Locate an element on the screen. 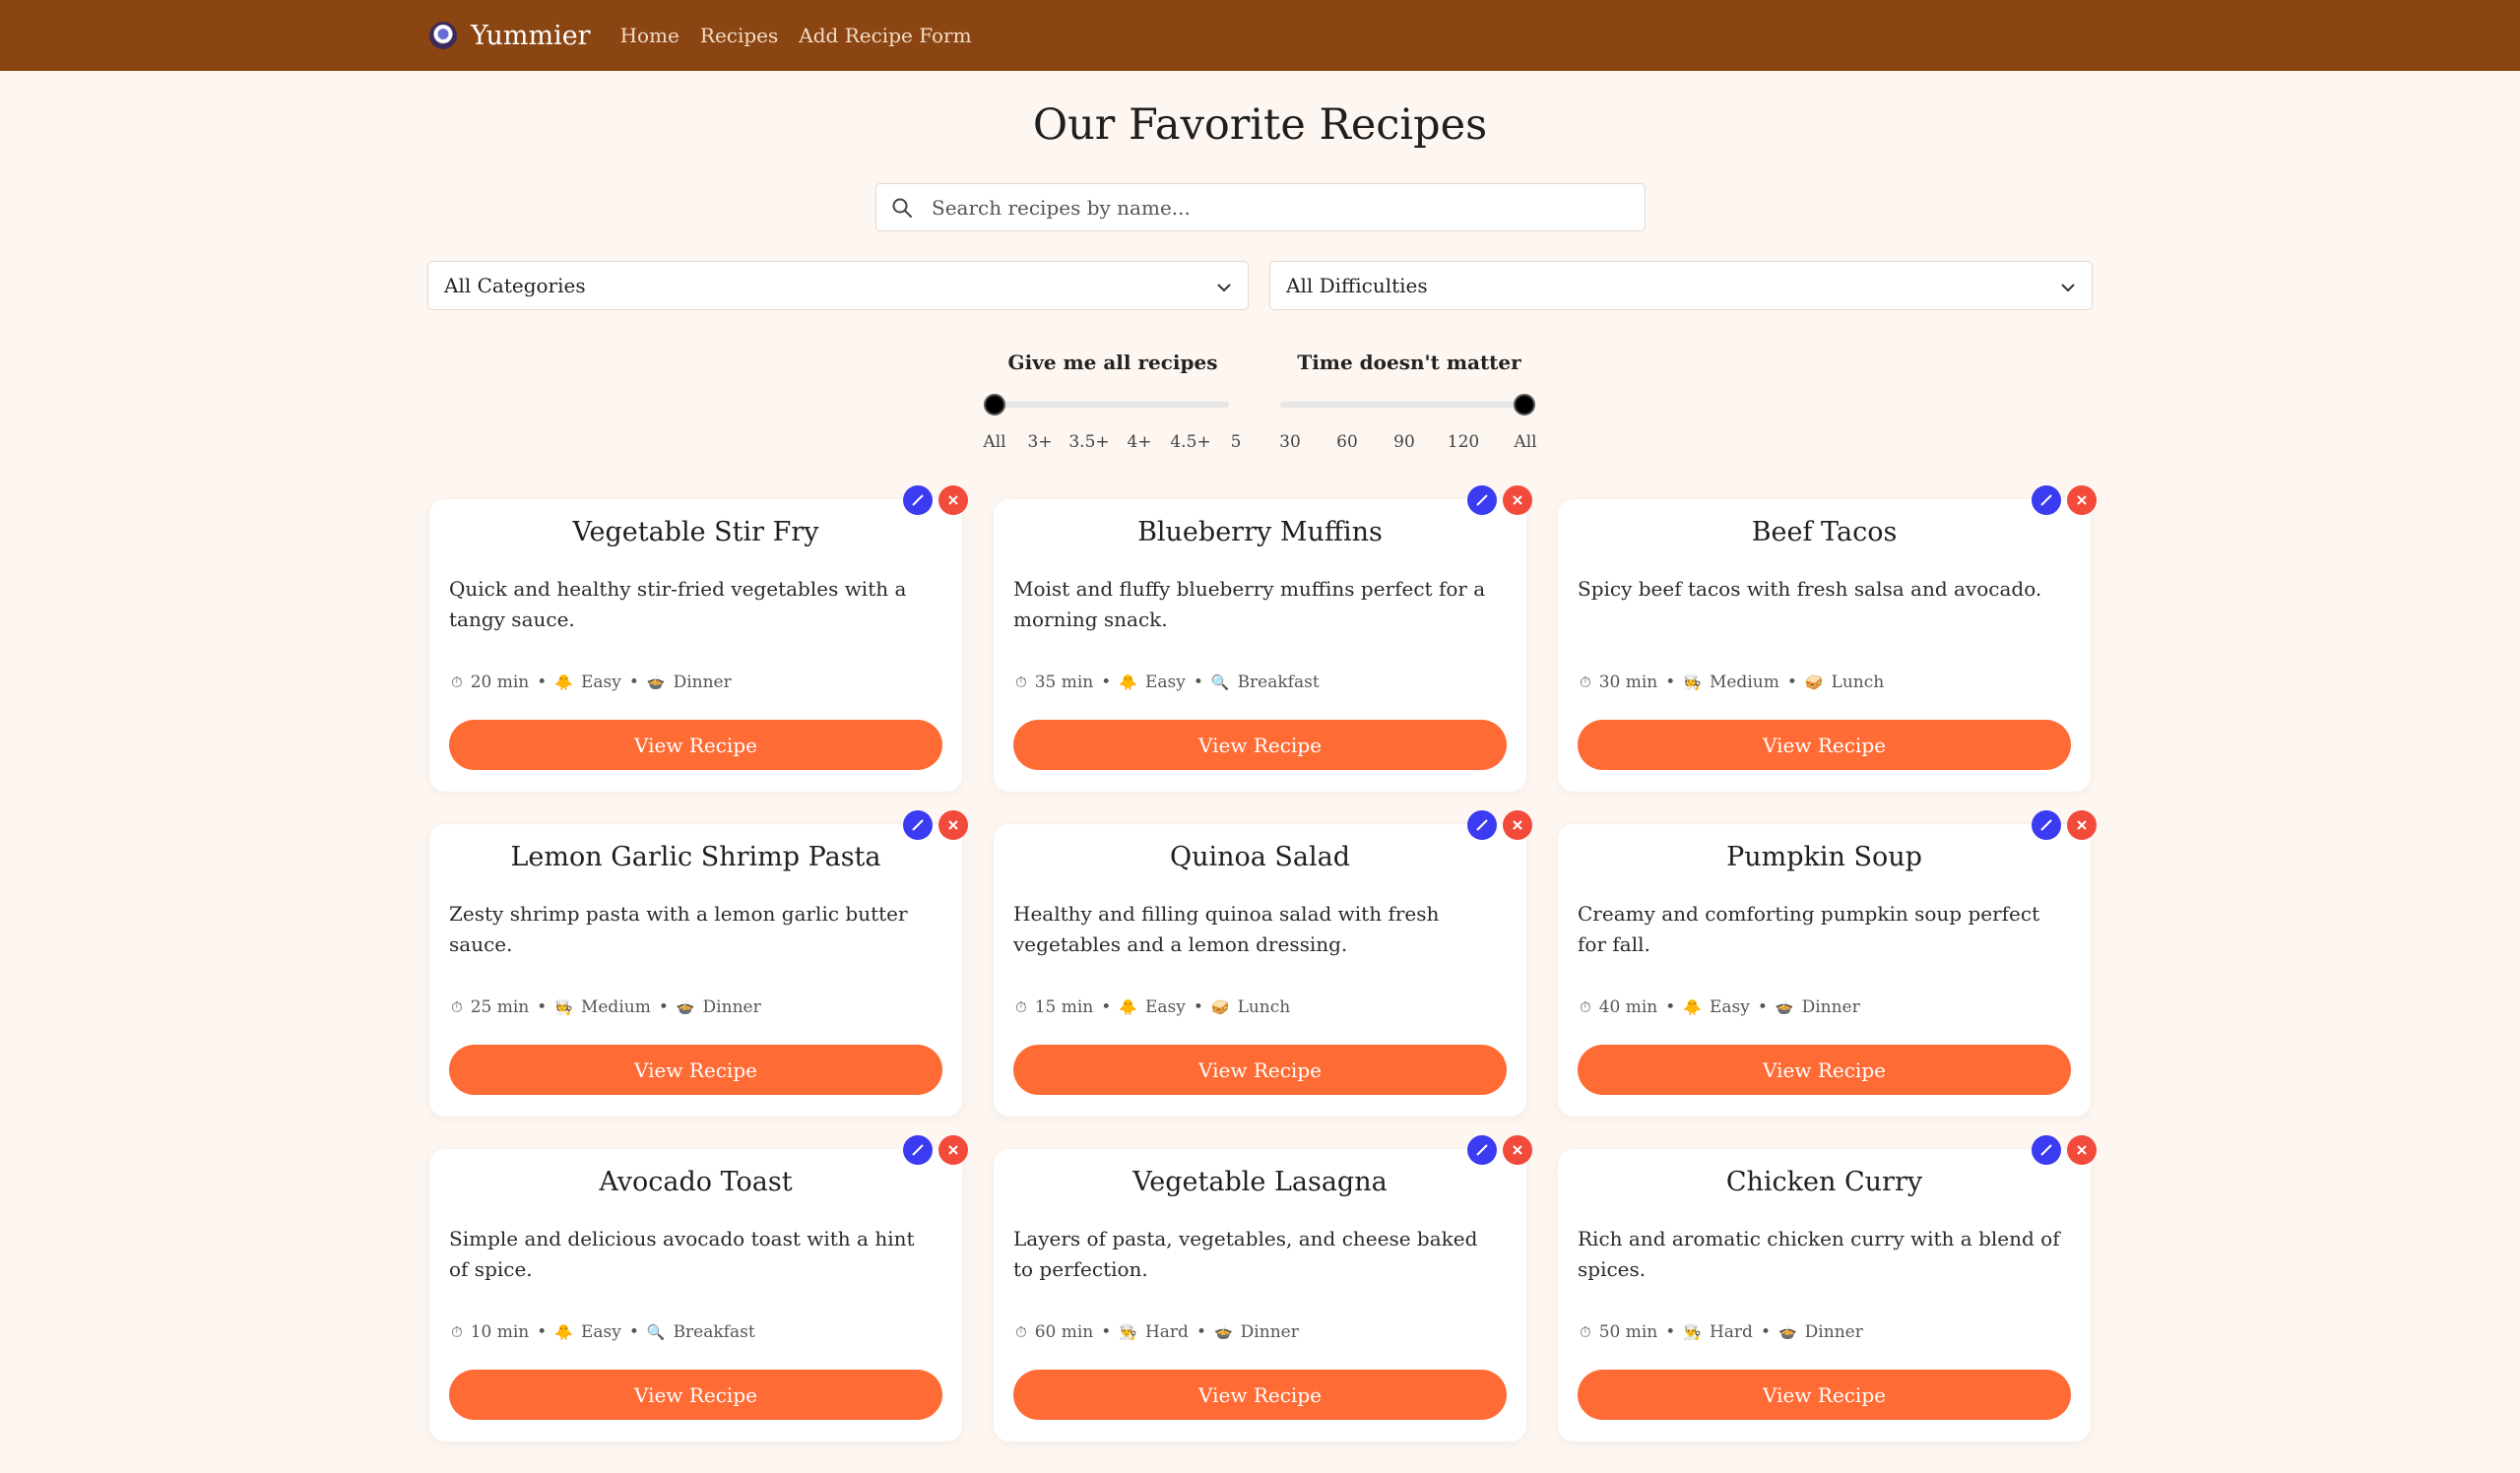  chevron-down-icon is located at coordinates (2068, 285).